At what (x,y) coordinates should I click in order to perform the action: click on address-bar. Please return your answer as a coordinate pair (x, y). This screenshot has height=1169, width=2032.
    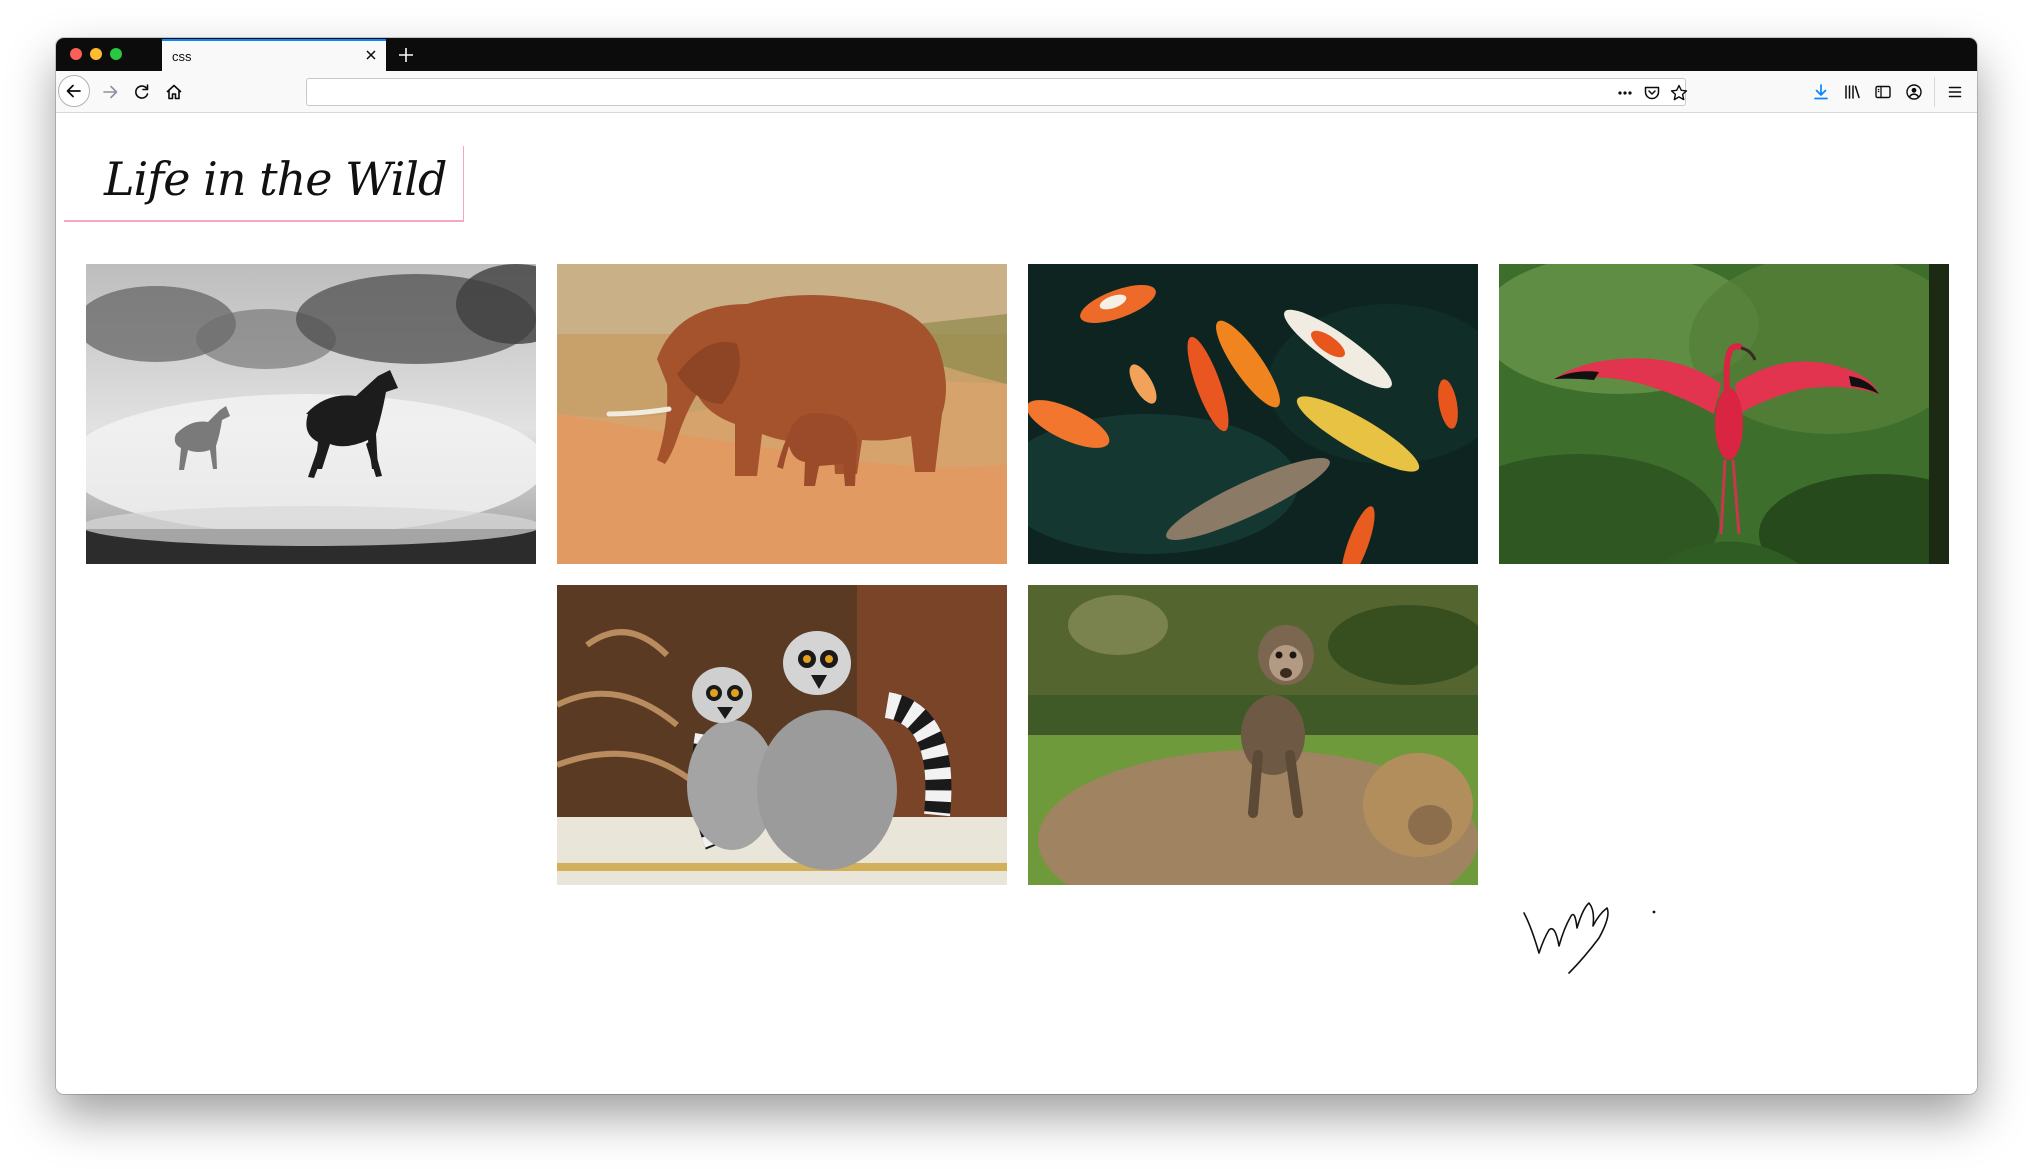
    Looking at the image, I should click on (997, 92).